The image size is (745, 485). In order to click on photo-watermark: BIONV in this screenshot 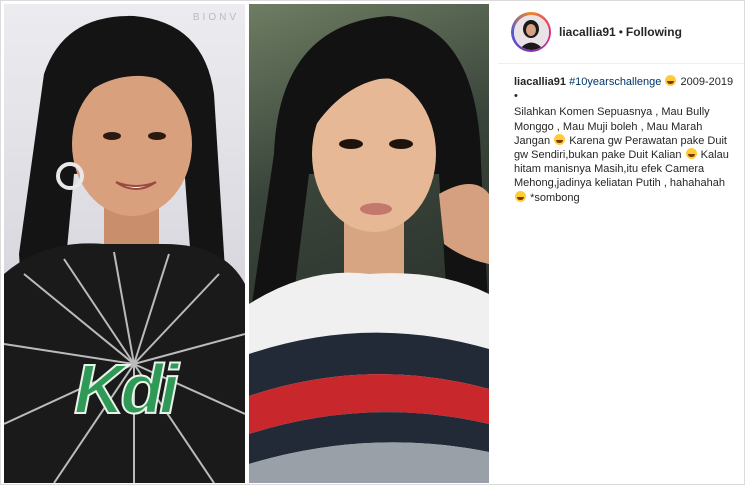, I will do `click(215, 17)`.